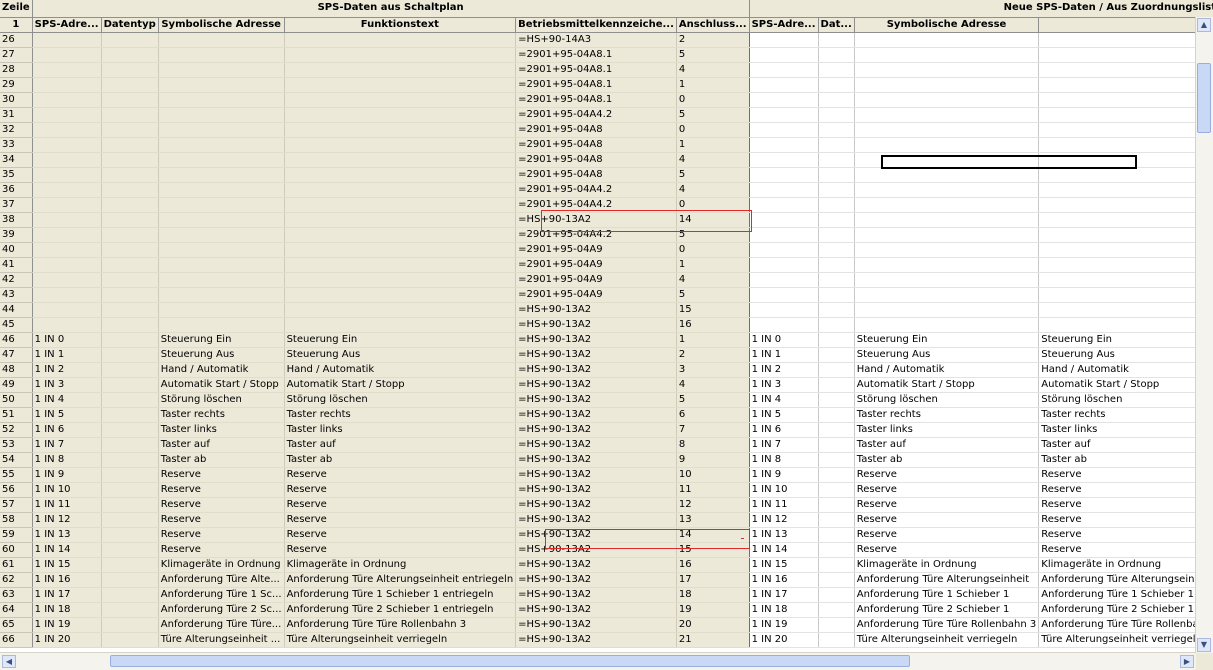 Image resolution: width=1213 pixels, height=670 pixels. What do you see at coordinates (510, 661) in the screenshot?
I see `horizontal-scroll-thumb` at bounding box center [510, 661].